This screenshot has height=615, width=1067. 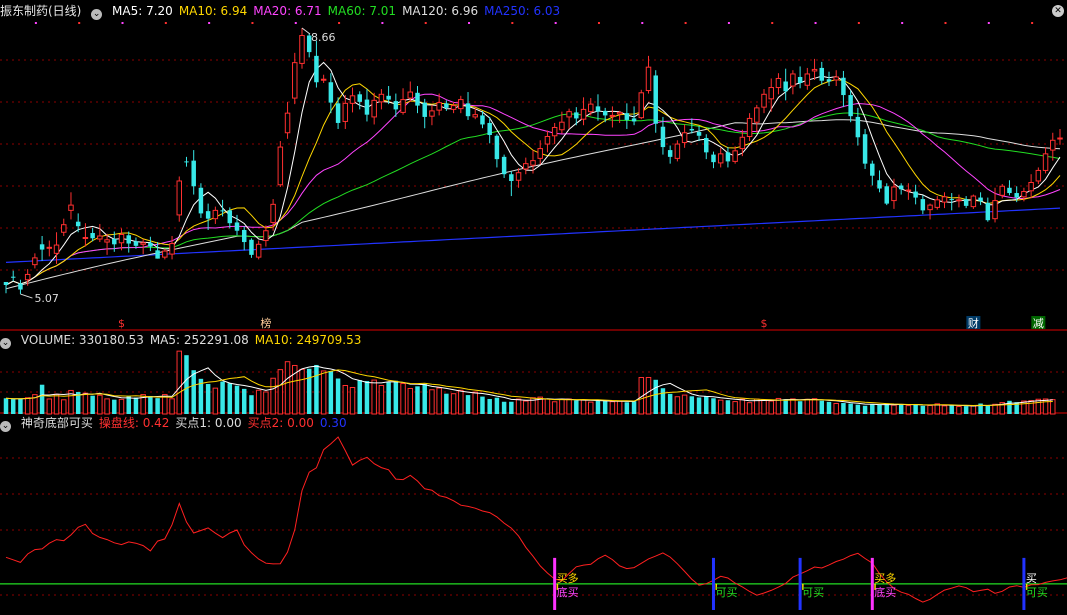 I want to click on signal-label: 可买, so click(x=1037, y=592).